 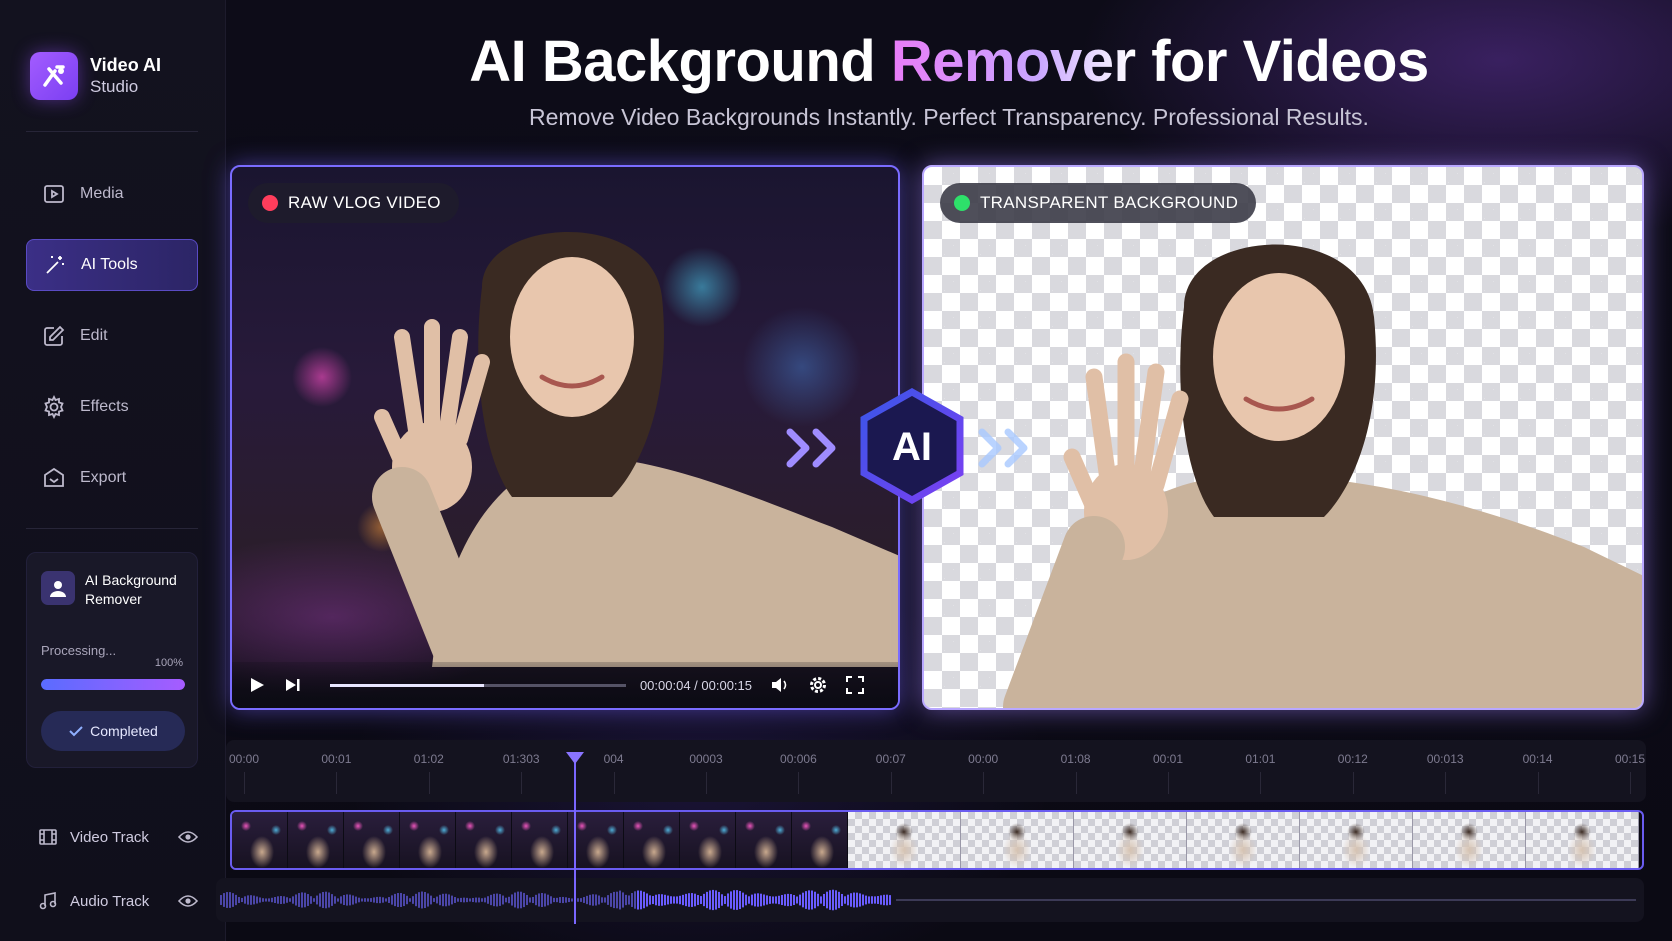 I want to click on skip-forward-icon, so click(x=293, y=685).